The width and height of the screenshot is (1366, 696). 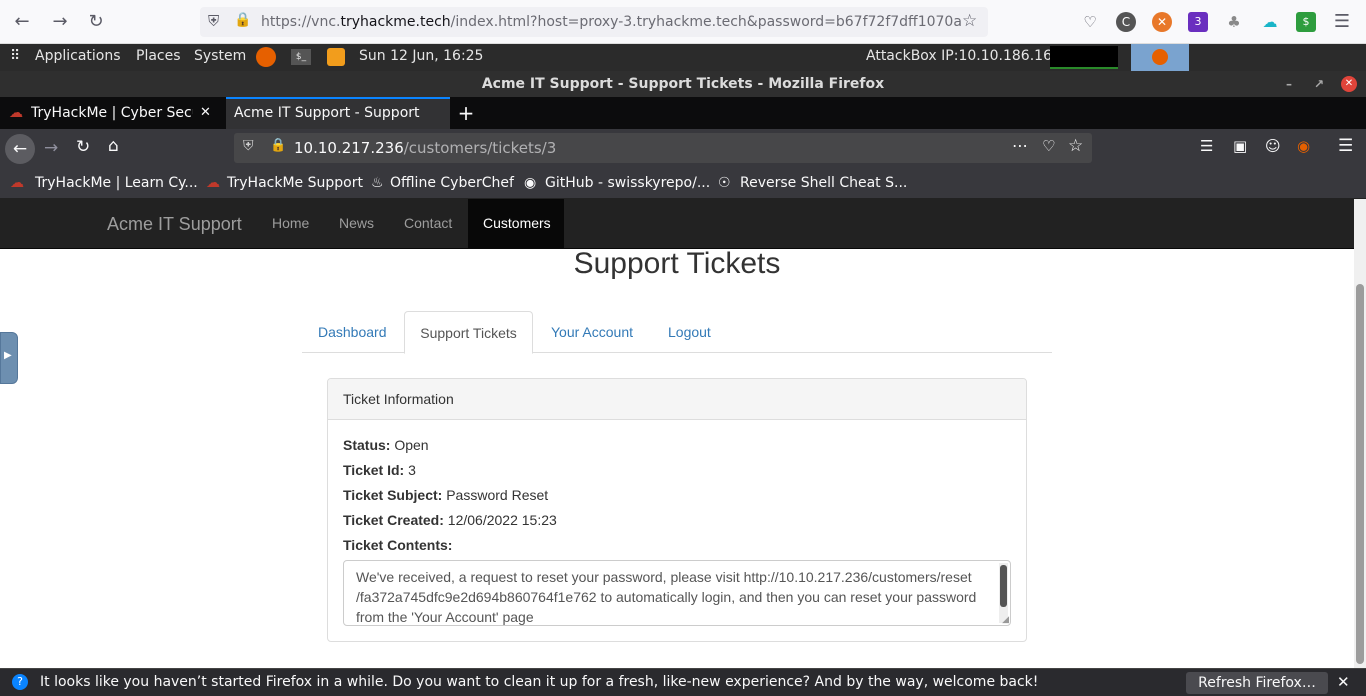 What do you see at coordinates (1303, 146) in the screenshot?
I see `foxyproxy-icon: ◉` at bounding box center [1303, 146].